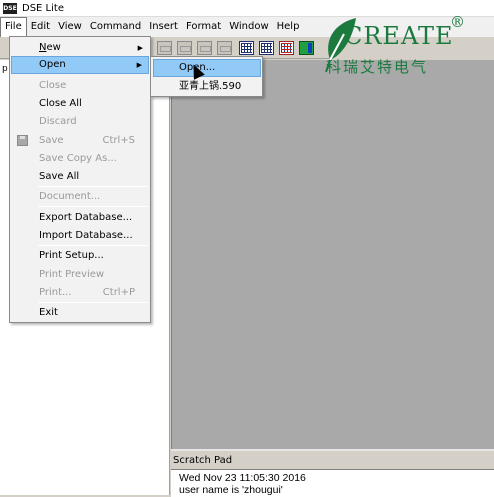 The width and height of the screenshot is (494, 497). I want to click on menu-item-save: Save Ctrl+S, so click(80, 141).